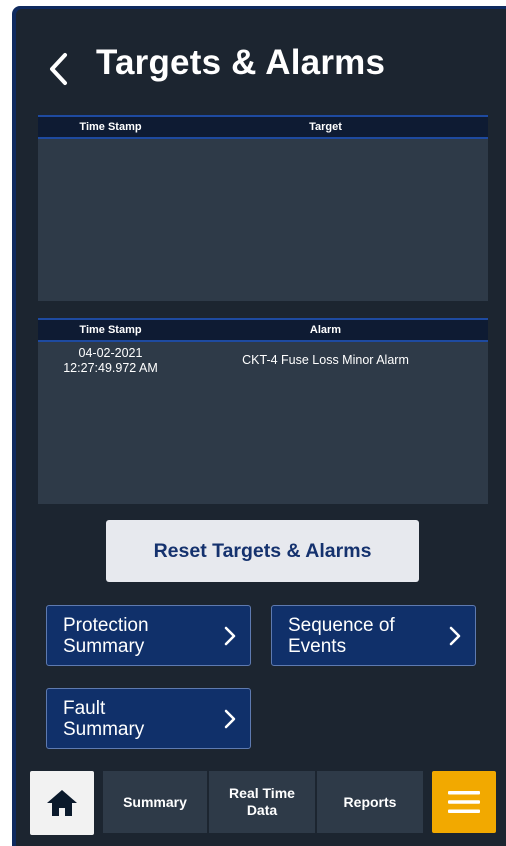 The width and height of the screenshot is (506, 846). I want to click on protection-summary-label: Protection Summary, so click(106, 636).